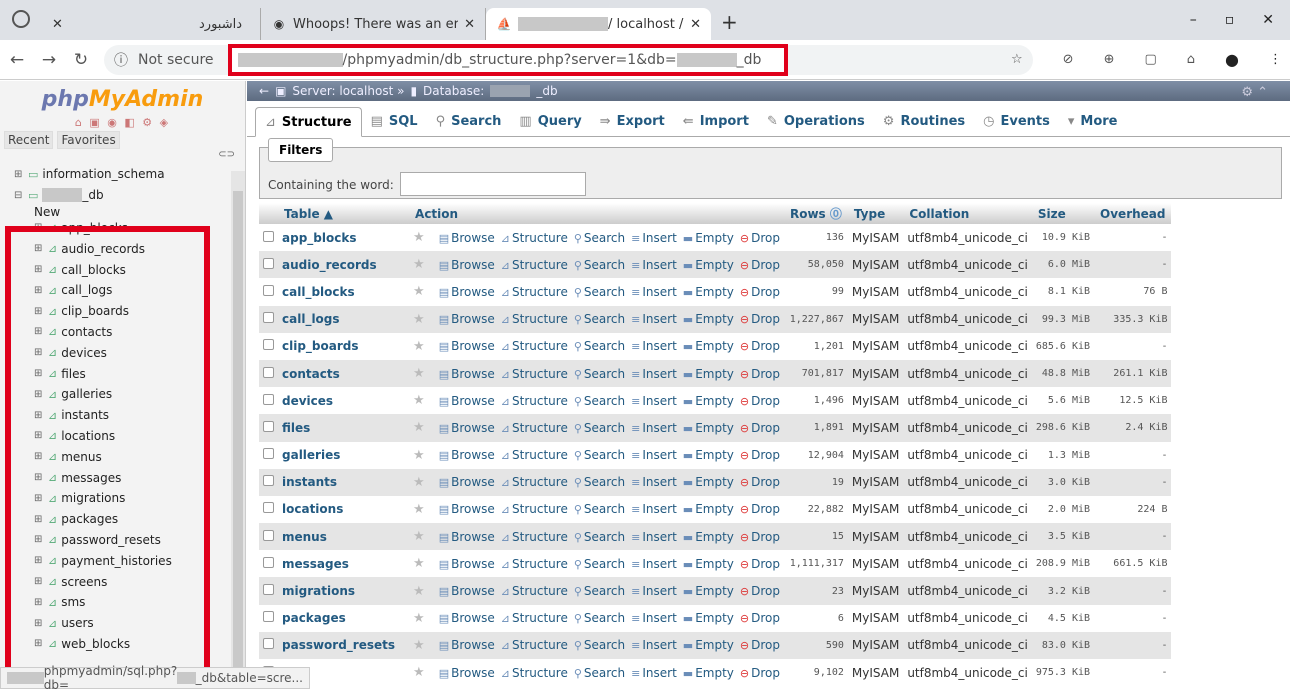 The height and width of the screenshot is (692, 1290). I want to click on header-rows: Rows ⓪, so click(816, 213).